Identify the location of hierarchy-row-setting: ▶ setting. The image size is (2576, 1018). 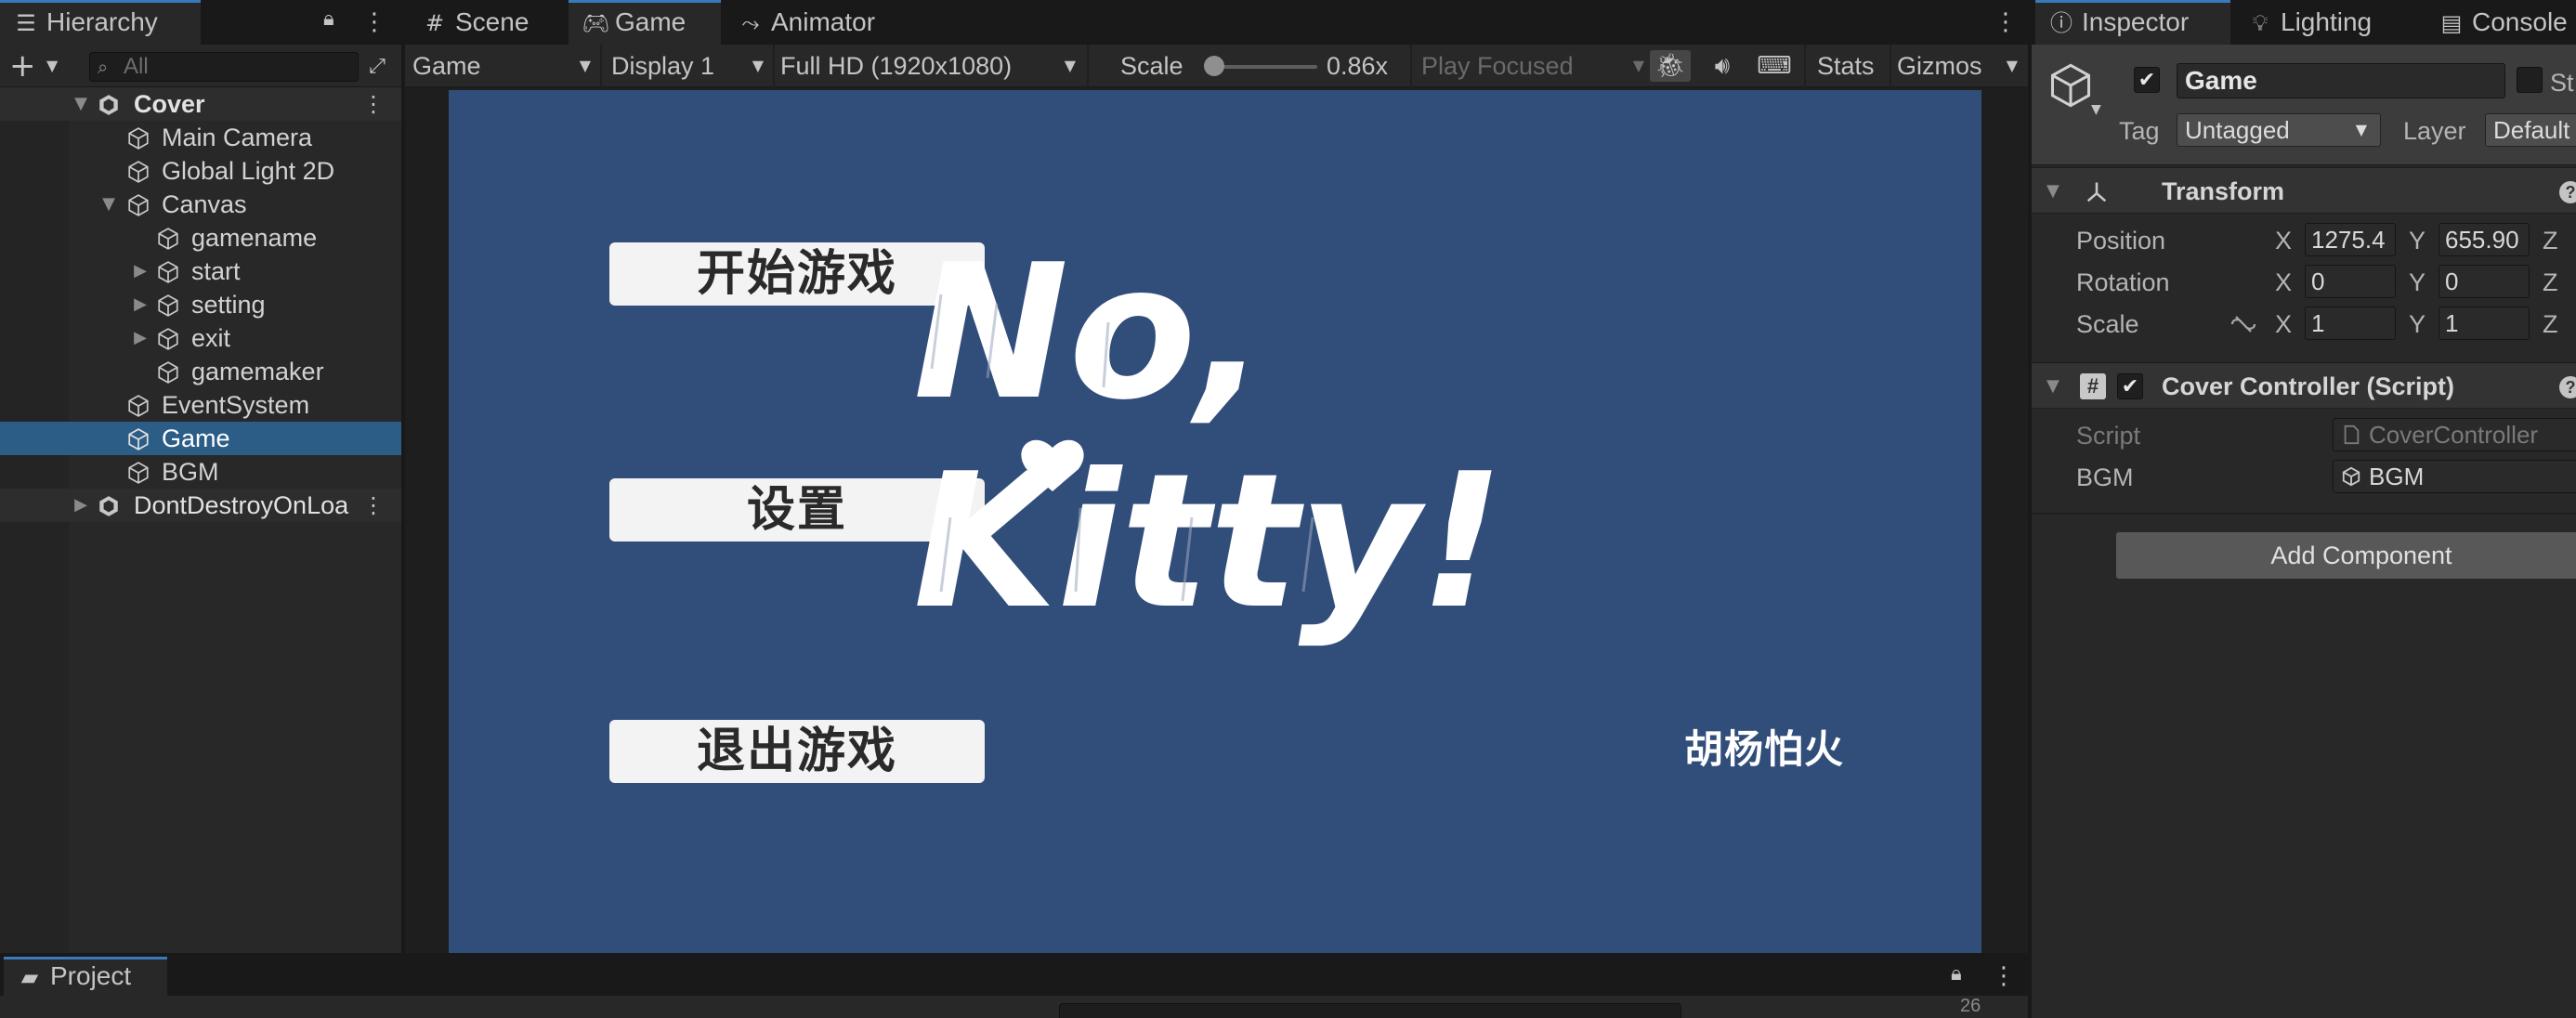
(200, 304).